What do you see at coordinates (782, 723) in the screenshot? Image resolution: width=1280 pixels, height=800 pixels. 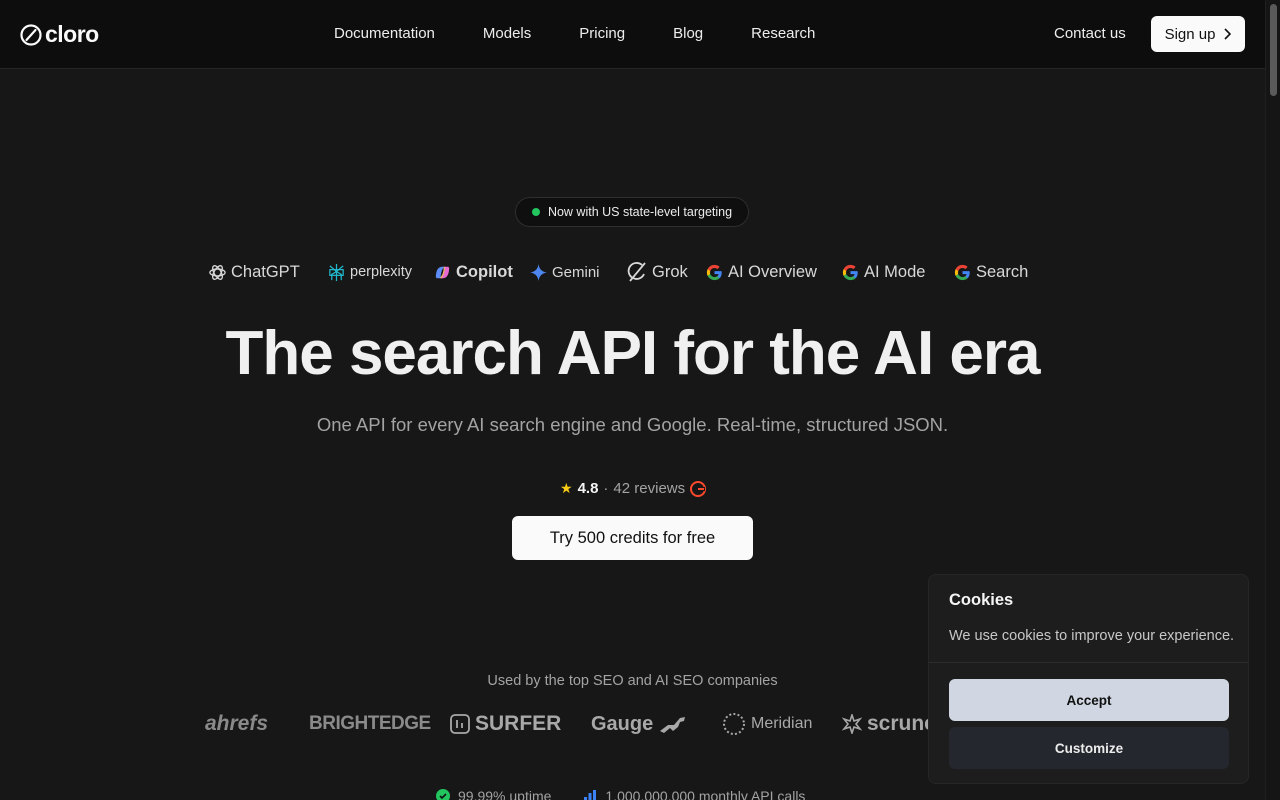 I see `customer-logo-text: Meridian` at bounding box center [782, 723].